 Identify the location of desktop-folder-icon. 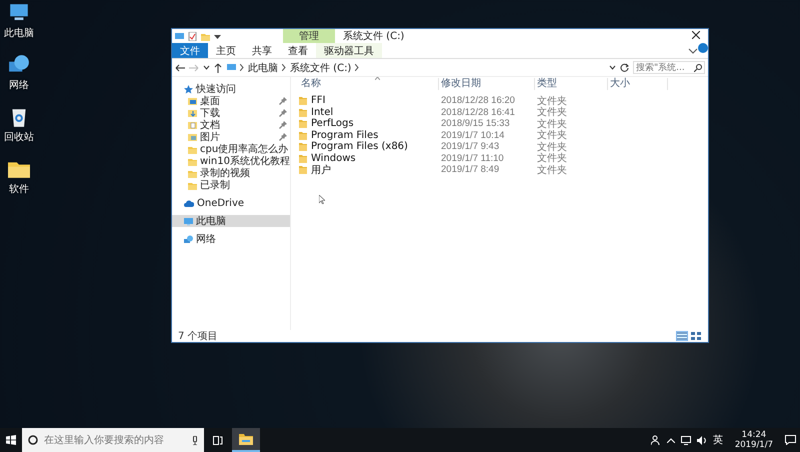
(192, 101).